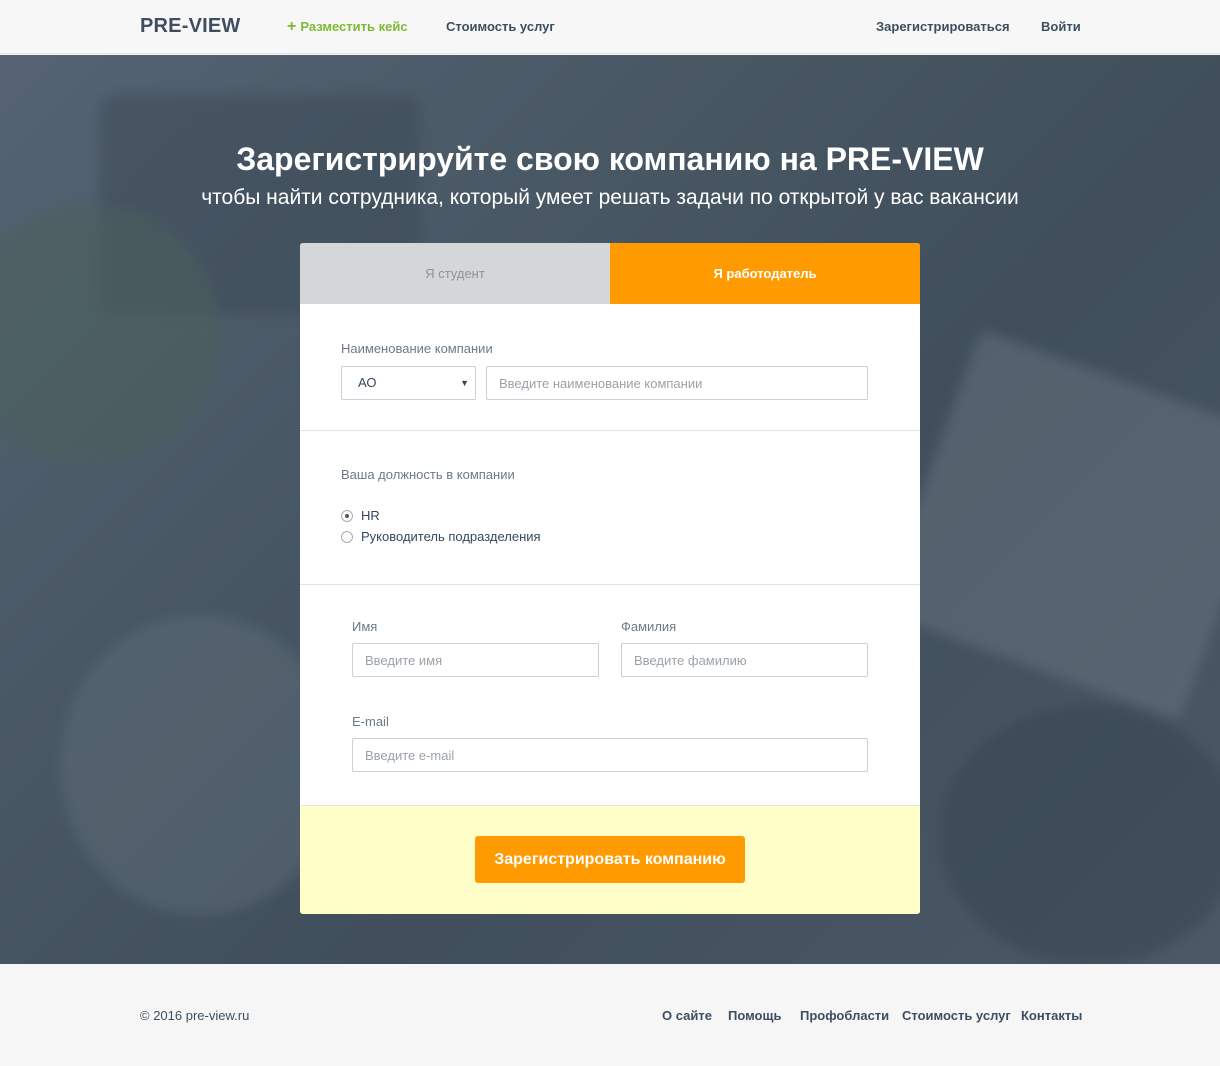 Image resolution: width=1220 pixels, height=1066 pixels. Describe the element at coordinates (475, 660) in the screenshot. I see `first-name-input` at that location.